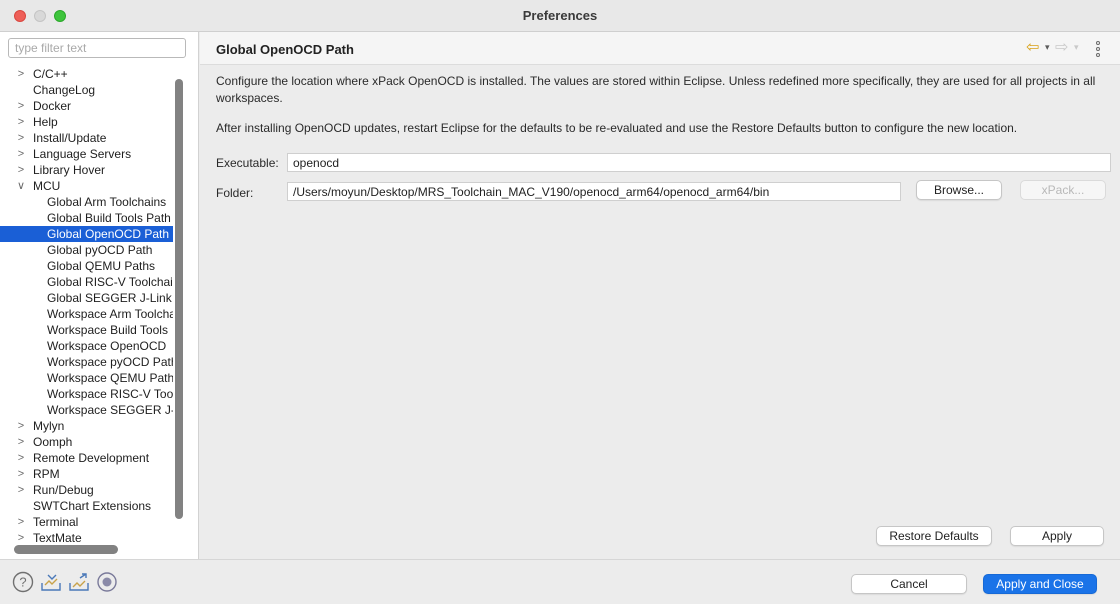  I want to click on tree-item: > C/C++, so click(86, 74).